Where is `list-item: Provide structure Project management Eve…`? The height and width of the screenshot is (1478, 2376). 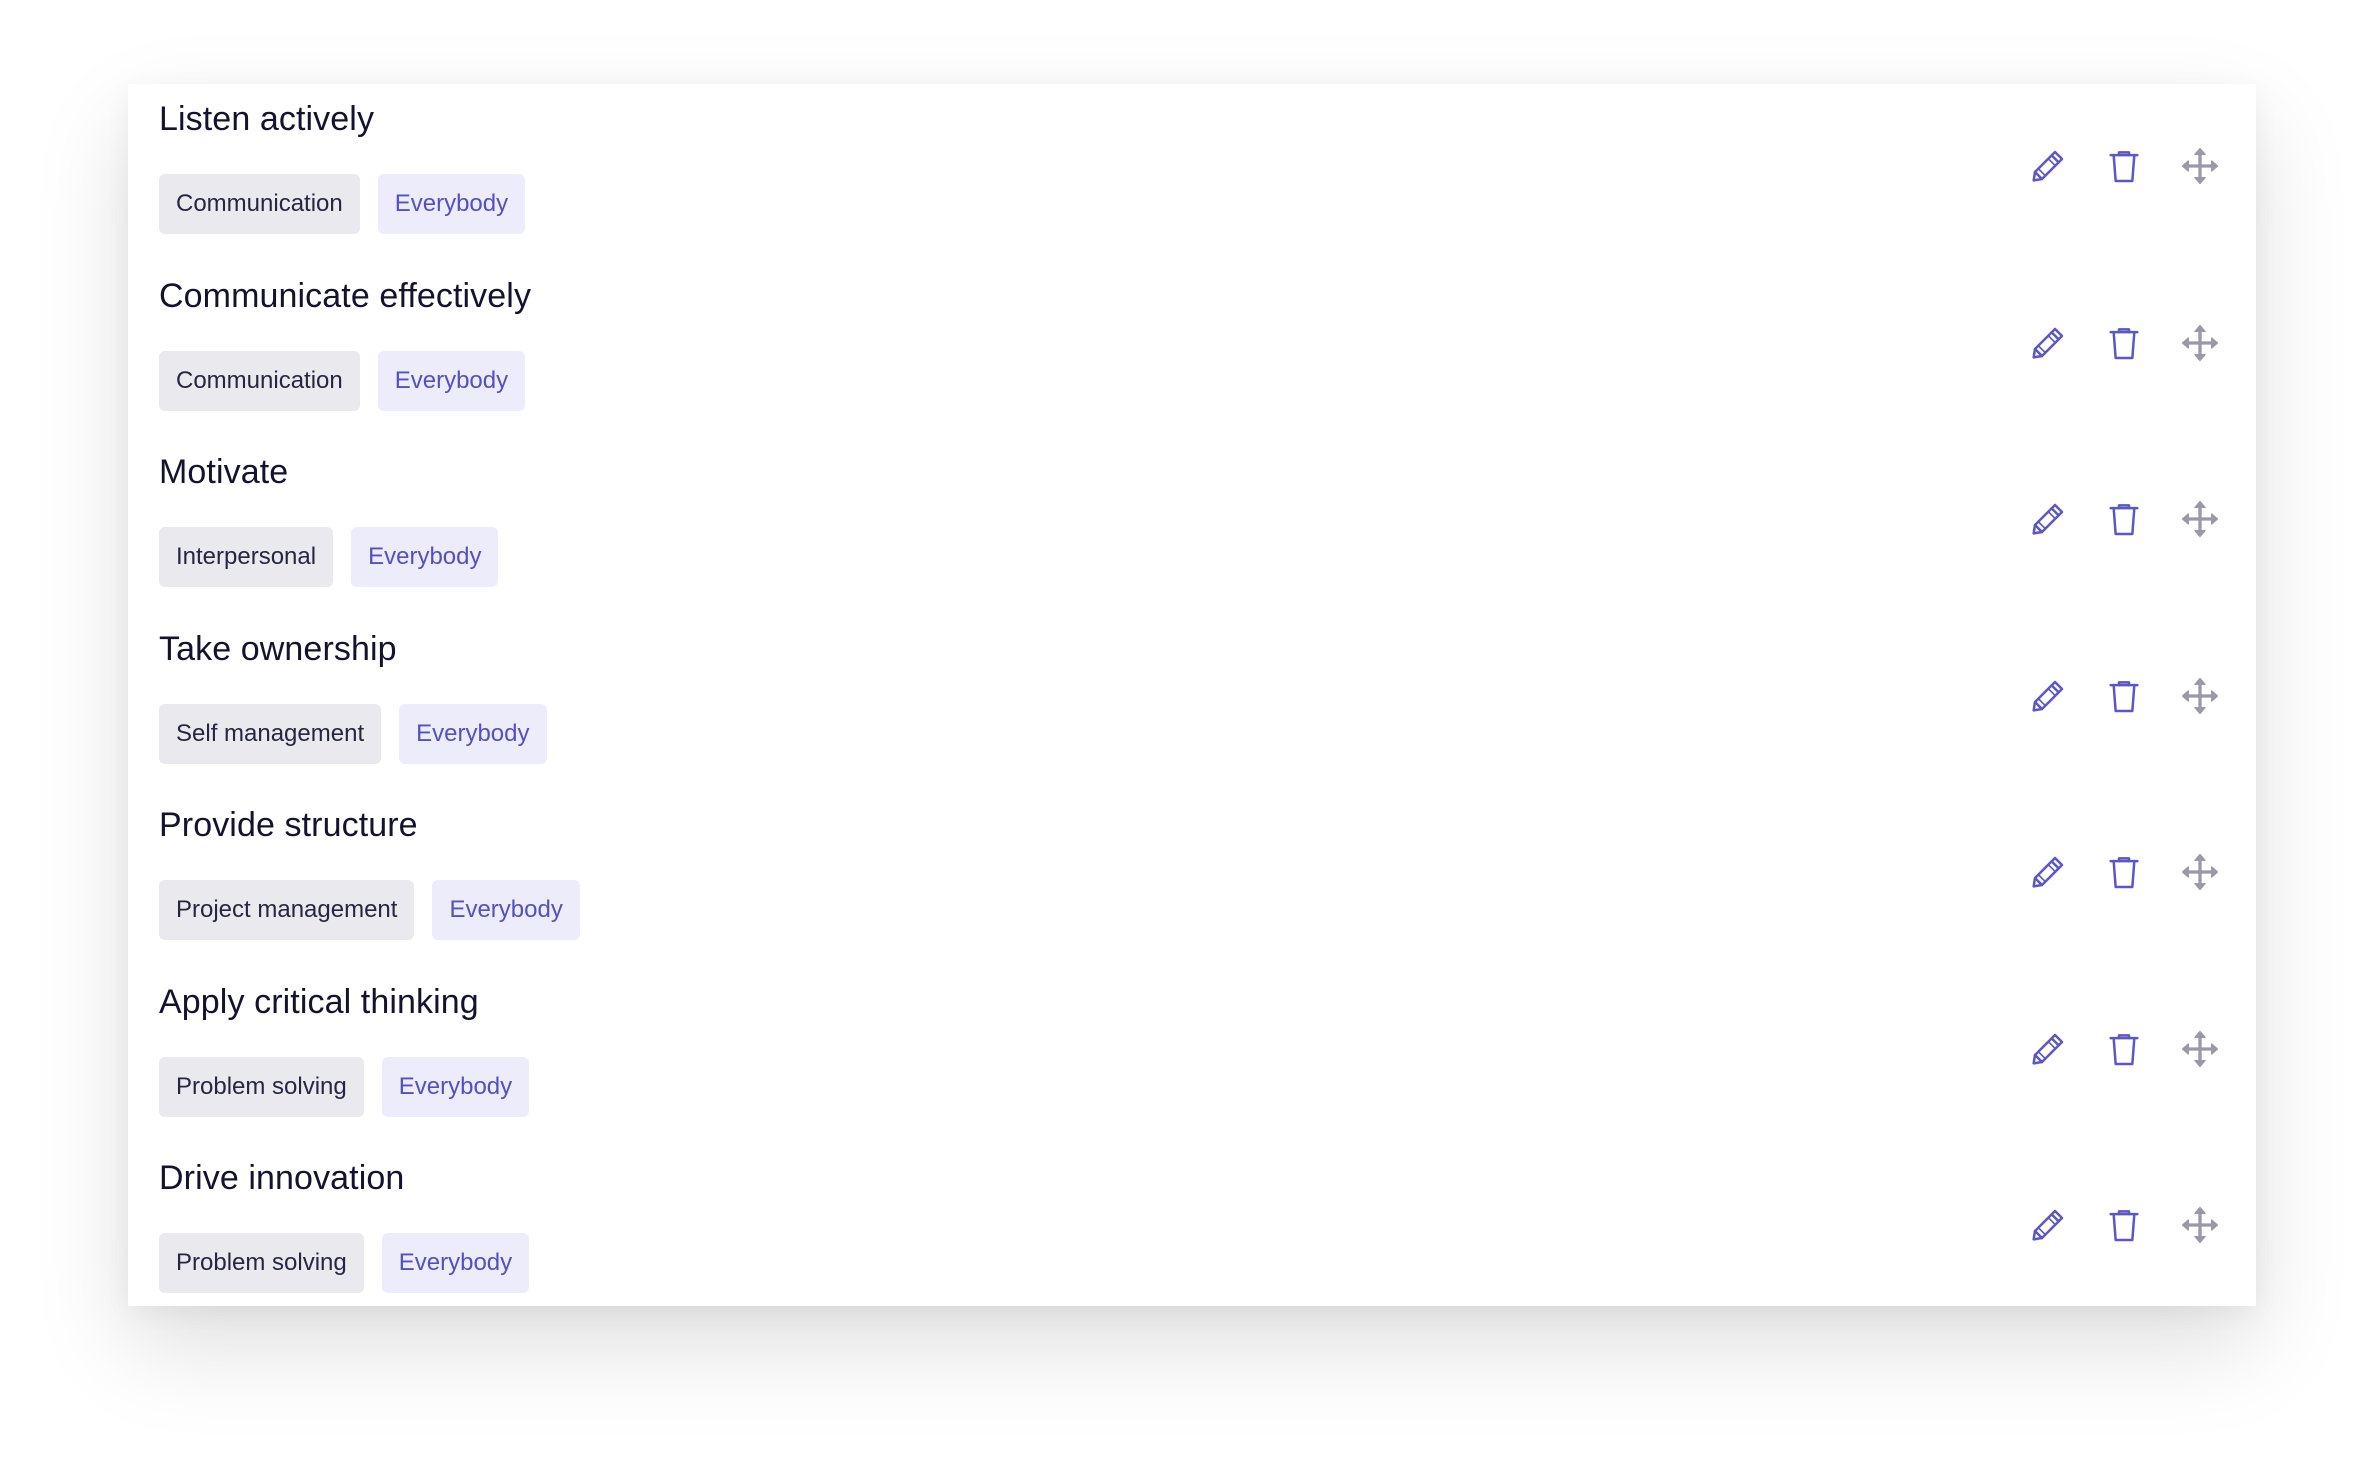
list-item: Provide structure Project management Eve… is located at coordinates (1192, 878).